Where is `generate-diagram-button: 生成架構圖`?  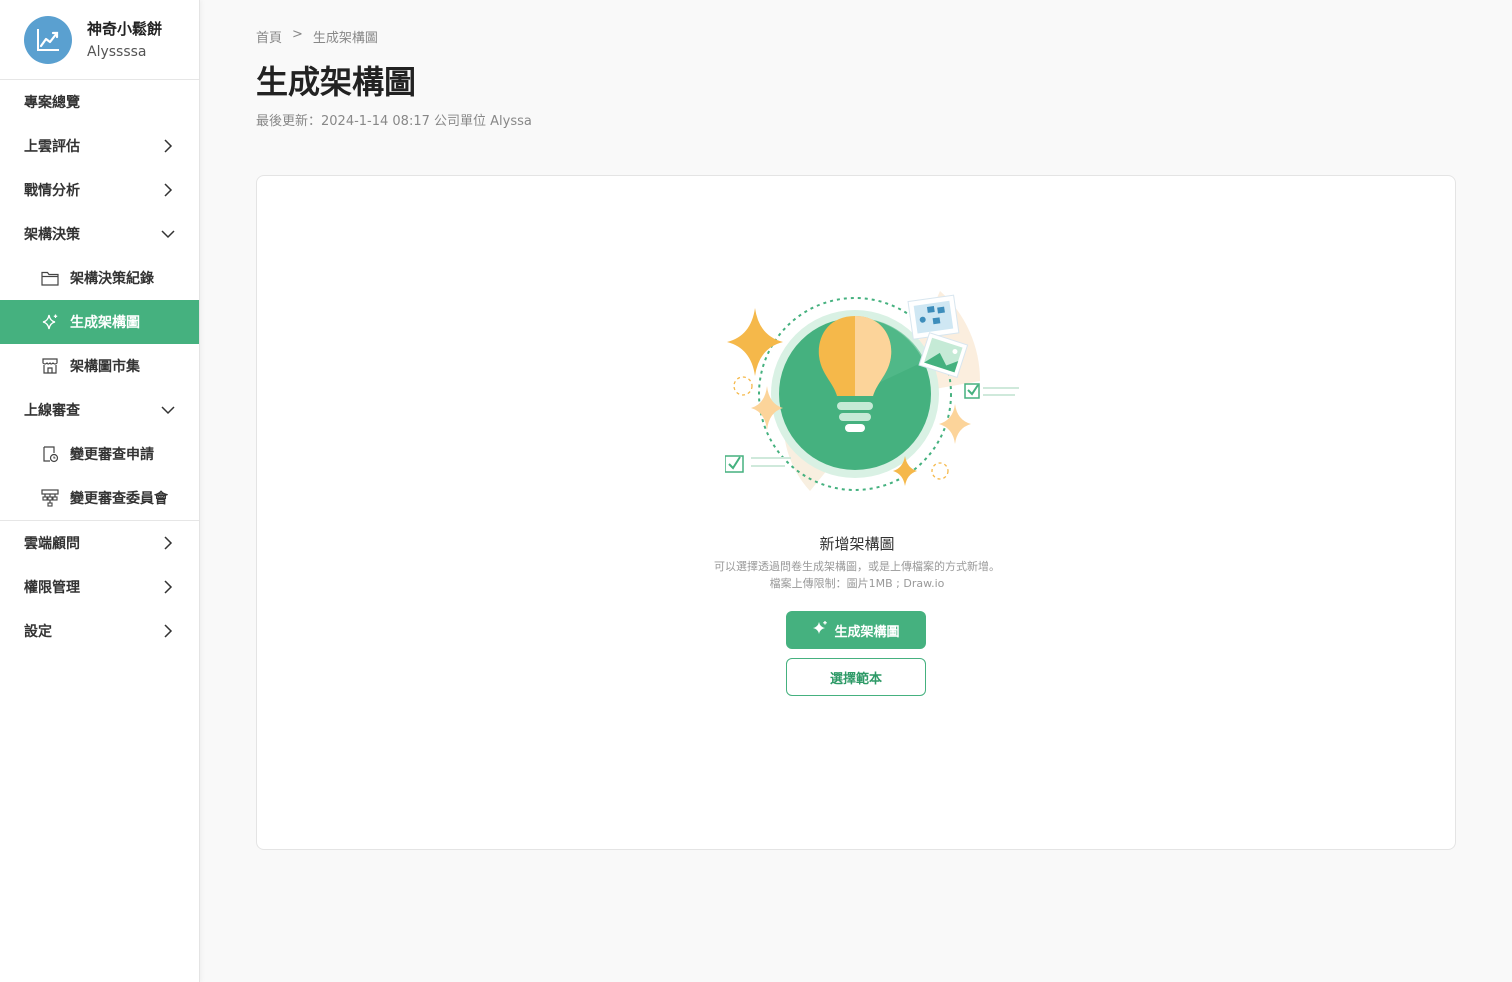 generate-diagram-button: 生成架構圖 is located at coordinates (856, 630).